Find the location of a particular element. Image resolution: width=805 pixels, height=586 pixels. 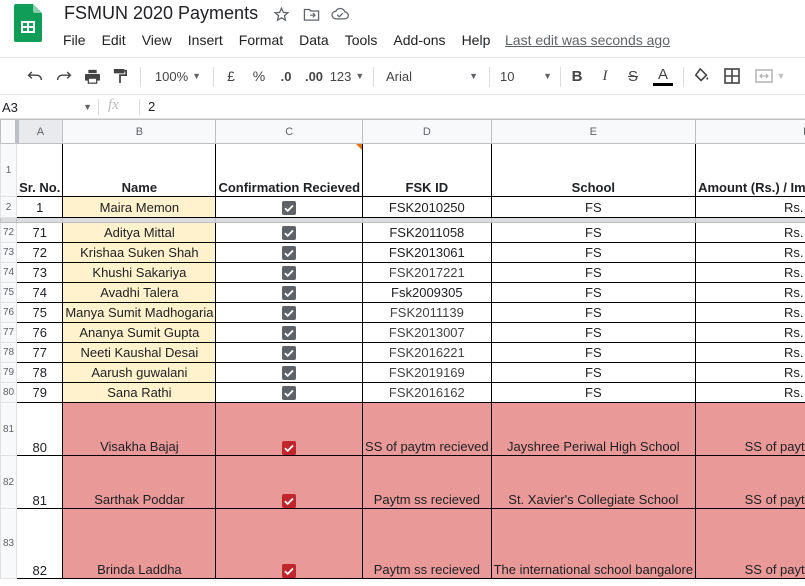

sr-no-cell: 80 is located at coordinates (40, 429).